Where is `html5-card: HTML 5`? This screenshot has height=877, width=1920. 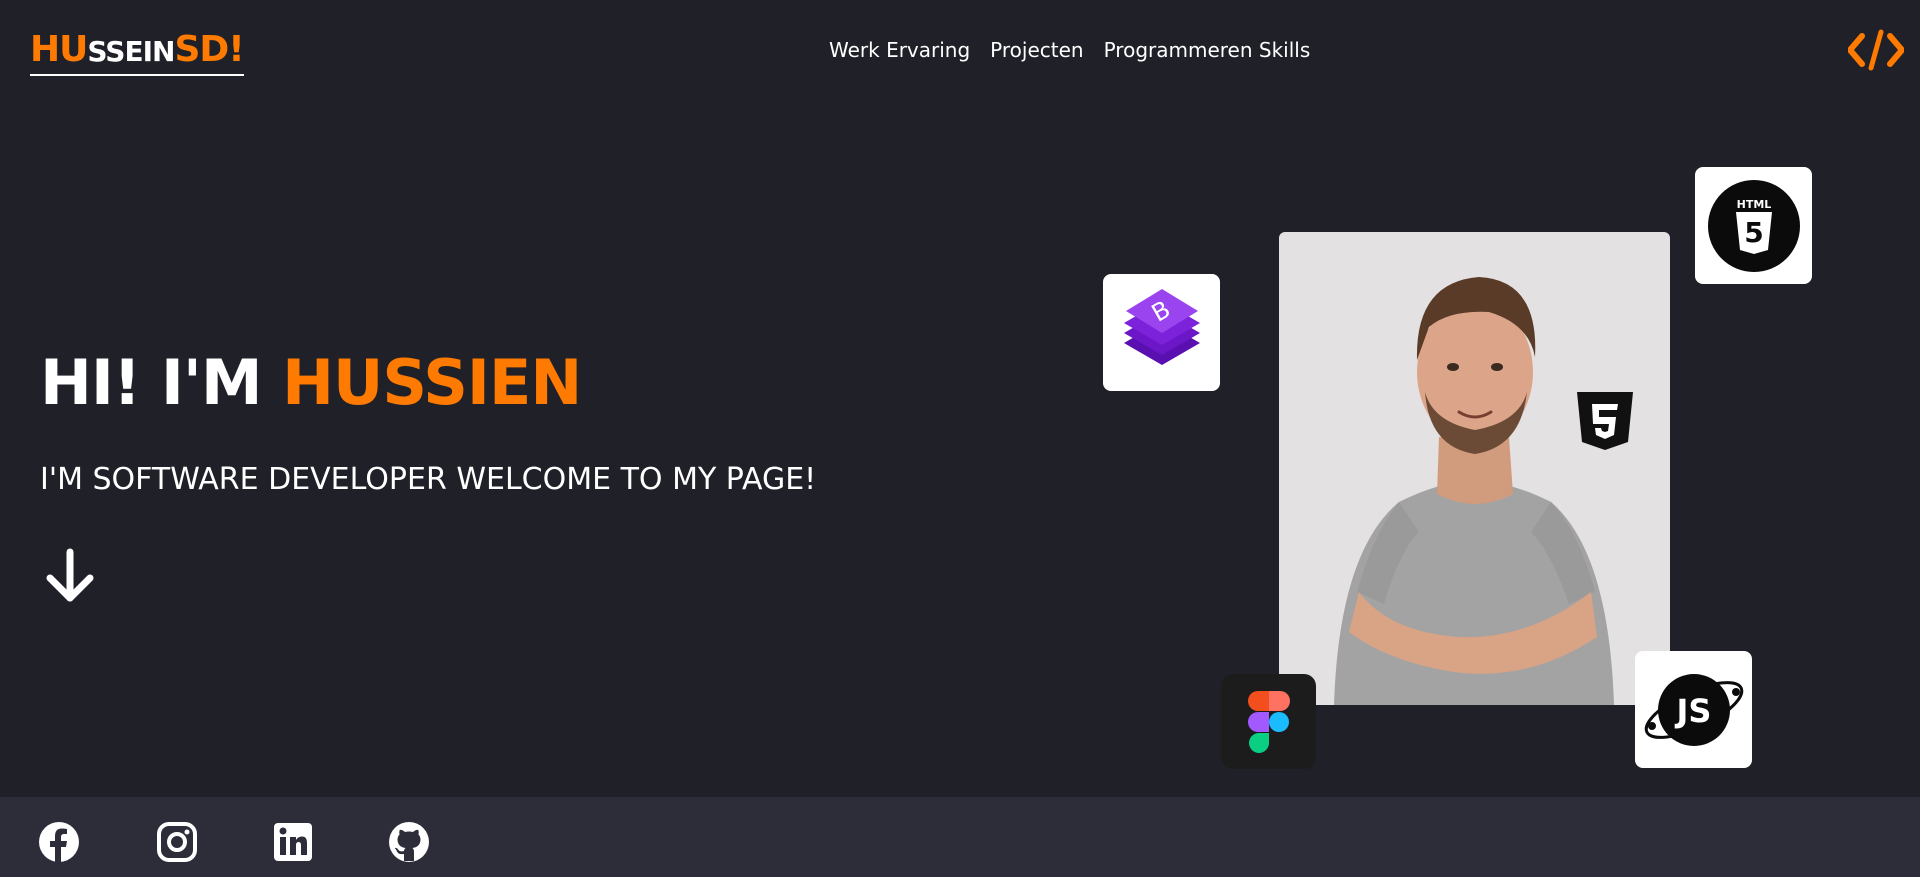 html5-card: HTML 5 is located at coordinates (1753, 225).